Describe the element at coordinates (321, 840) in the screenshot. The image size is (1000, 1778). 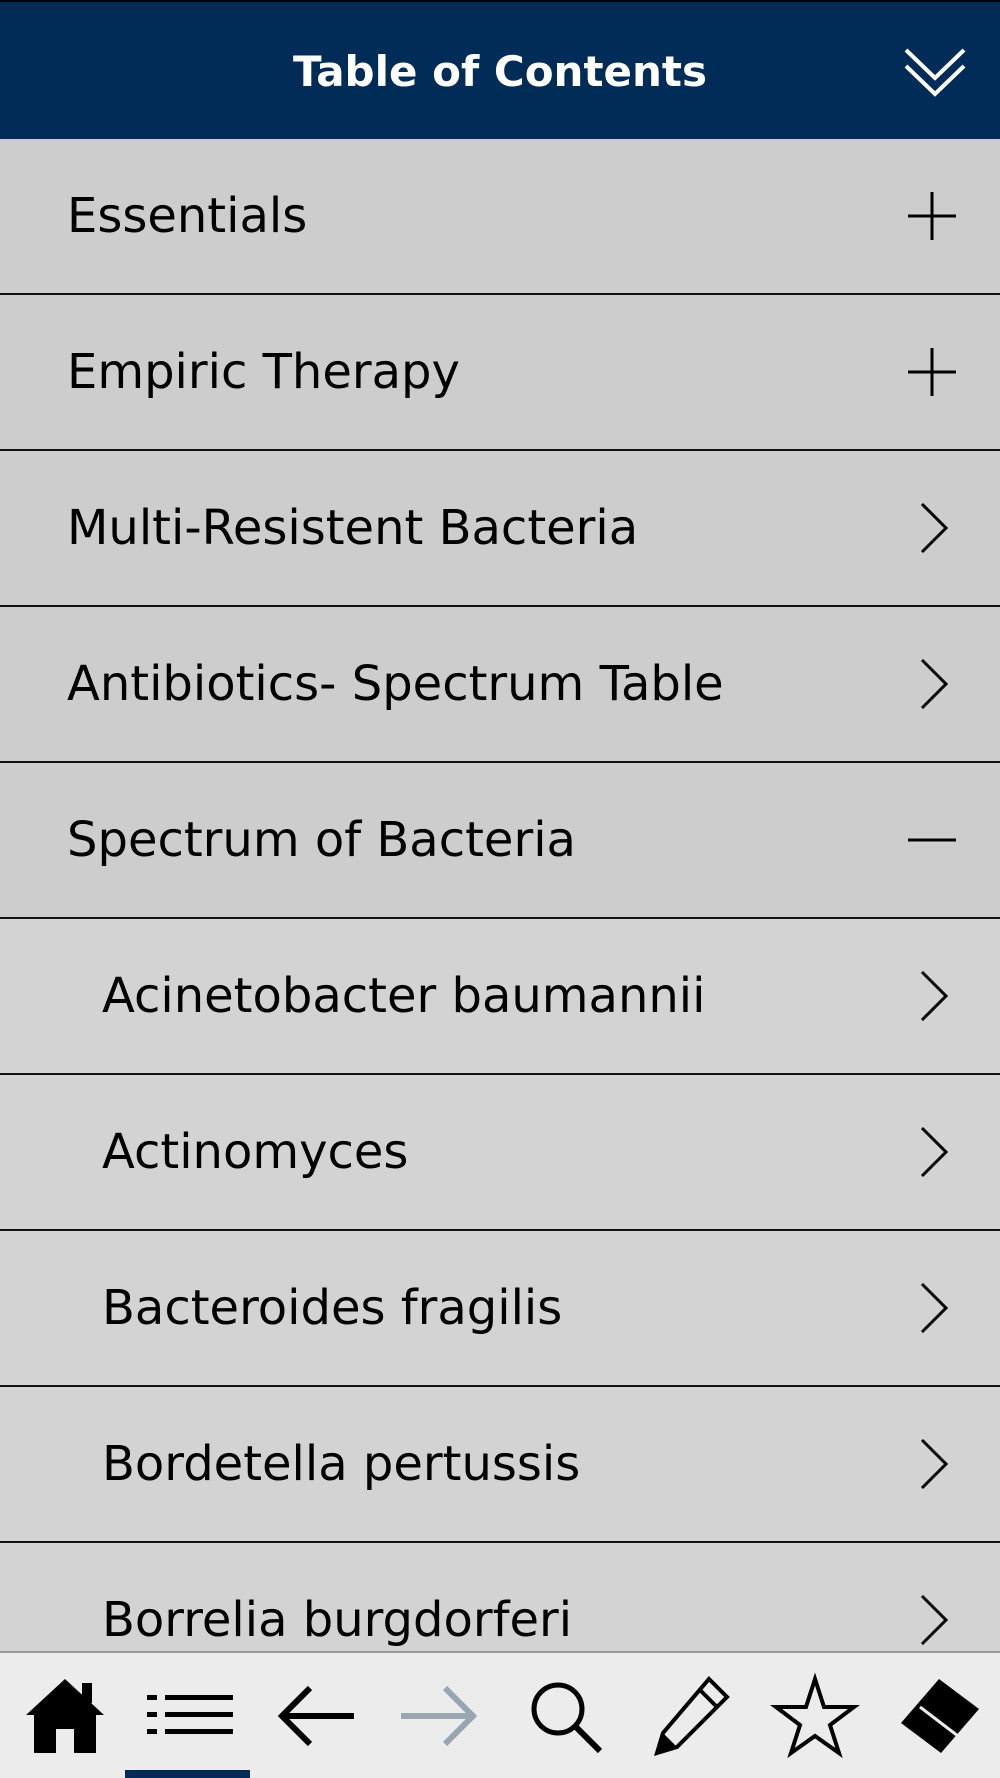
I see `toc-item-label: Spectrum of Bacteria` at that location.